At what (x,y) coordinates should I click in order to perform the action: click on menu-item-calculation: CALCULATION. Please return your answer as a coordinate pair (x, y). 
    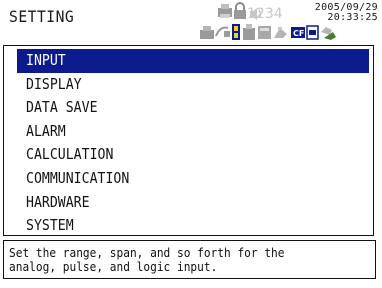
    Looking at the image, I should click on (193, 155).